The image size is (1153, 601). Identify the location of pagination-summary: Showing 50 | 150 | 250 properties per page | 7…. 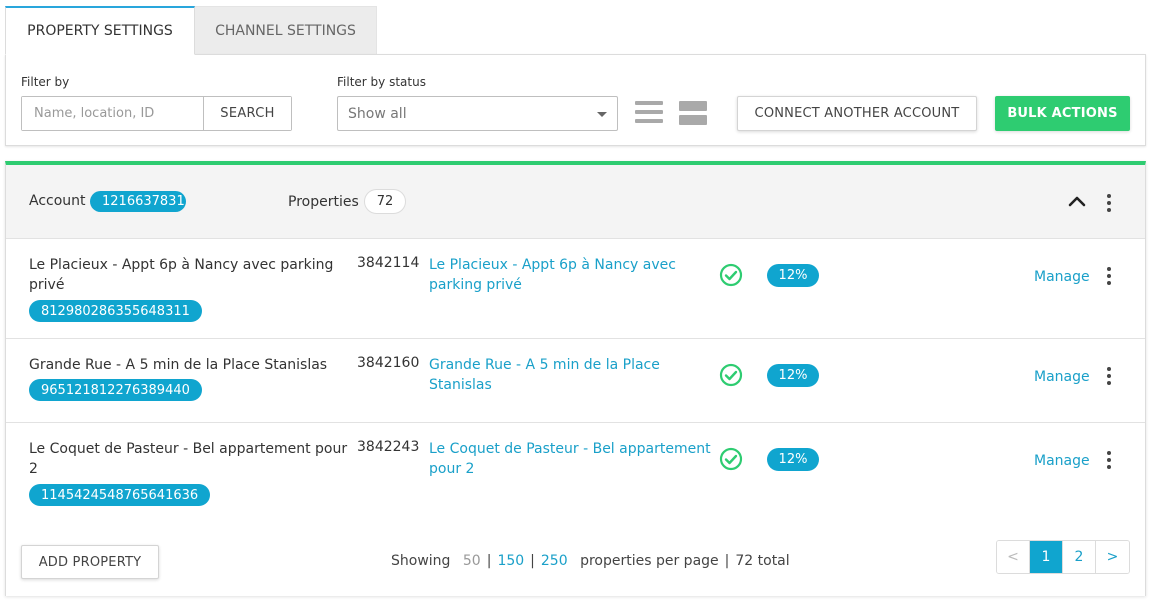
(590, 561).